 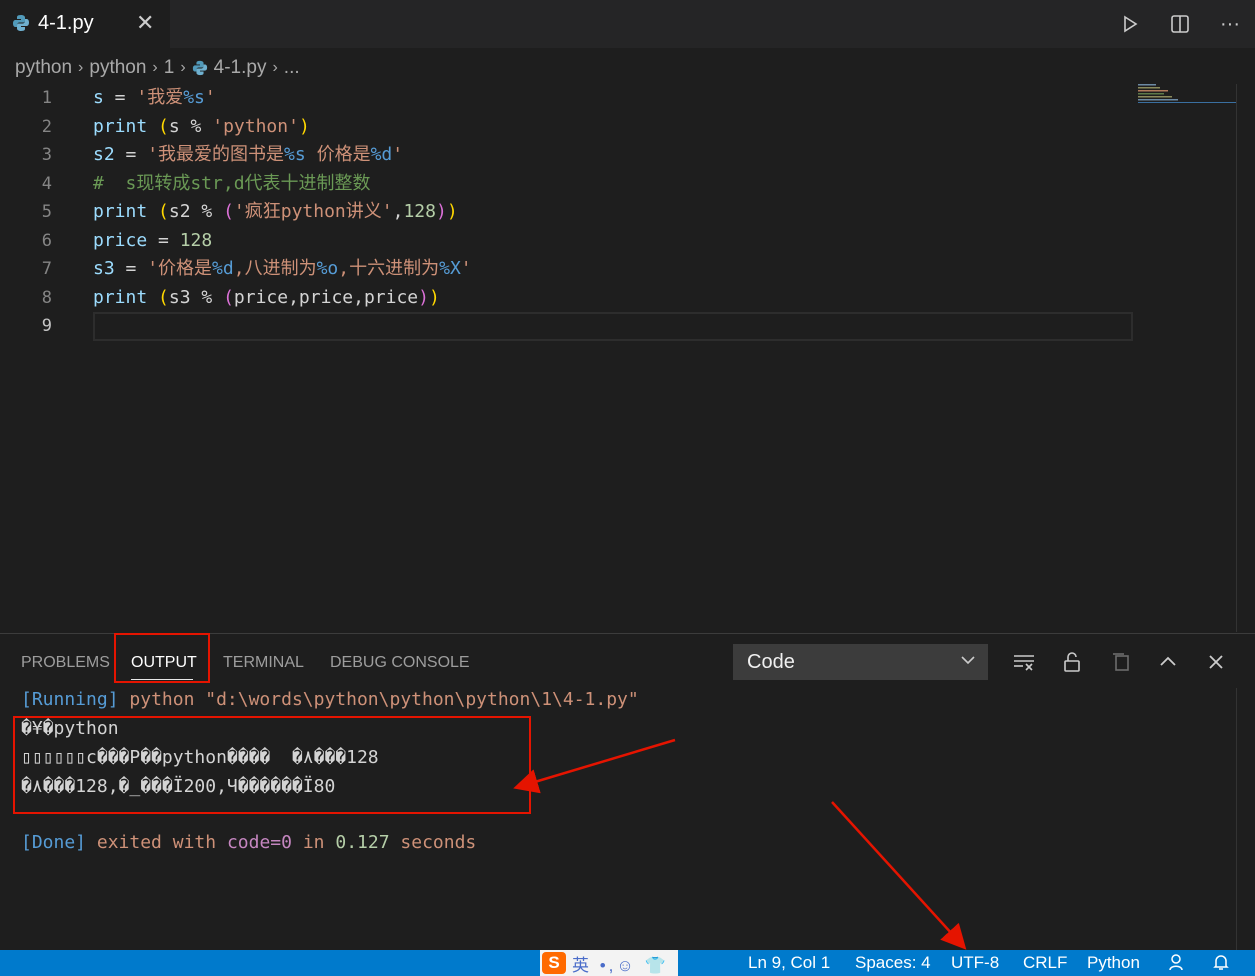 I want to click on breadcrumb-item: 4-1.py, so click(x=240, y=68).